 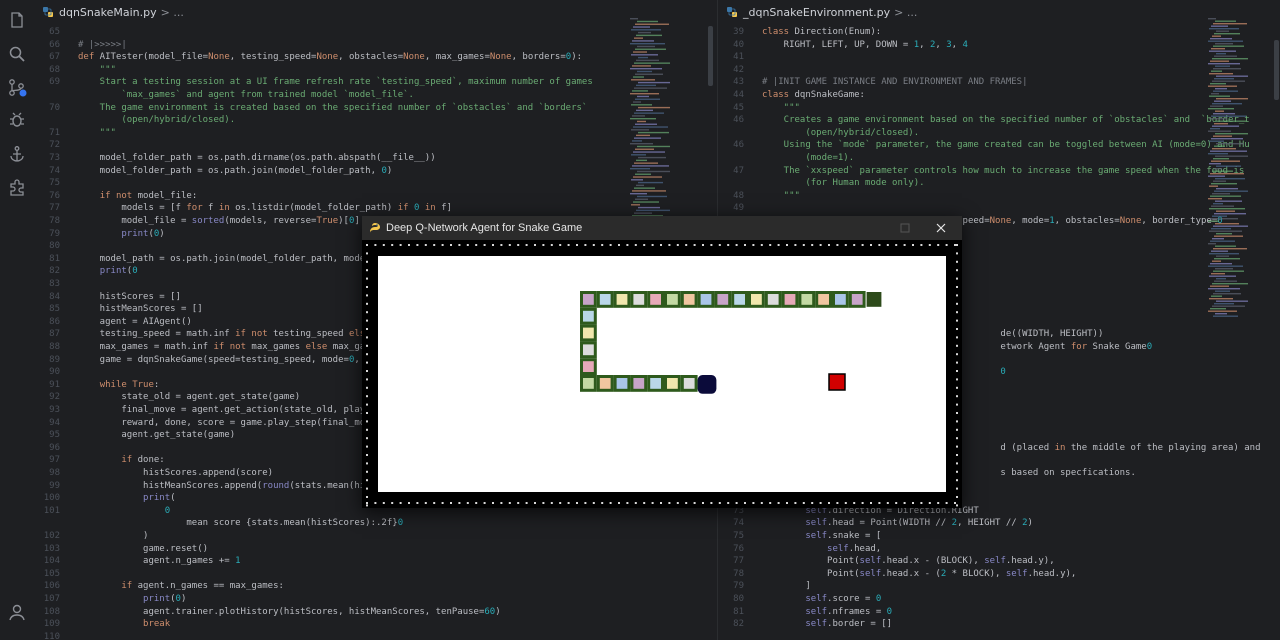 I want to click on code-text: agent.get_state(game), so click(x=157, y=435).